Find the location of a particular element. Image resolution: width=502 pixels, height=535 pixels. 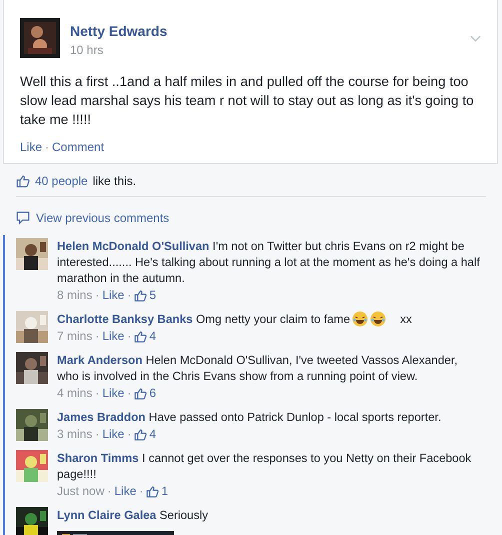

comment-text: James Braddon Have passed onto Patrick Dunlop - local sports reporter. is located at coordinates (249, 417).